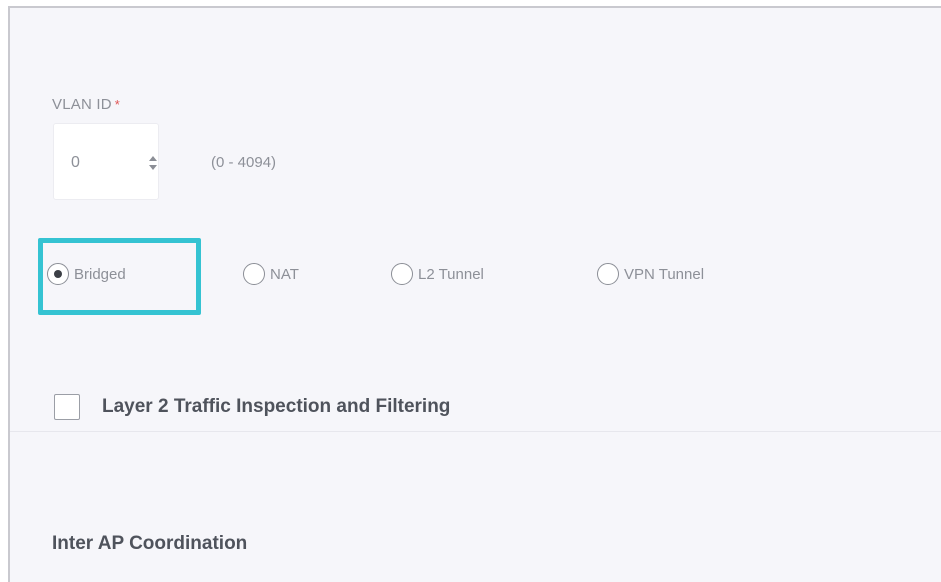 The height and width of the screenshot is (582, 941). What do you see at coordinates (106, 161) in the screenshot?
I see `vlan-id-stepper: 0` at bounding box center [106, 161].